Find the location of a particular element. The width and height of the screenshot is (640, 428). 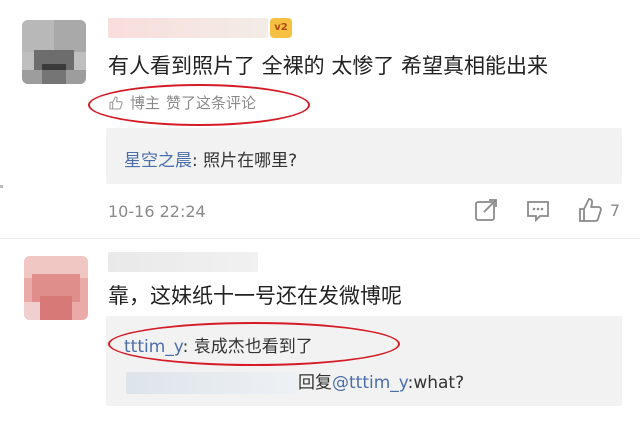

comment-text: 靠，这妹纸十一号还在发微博呢 is located at coordinates (255, 296).